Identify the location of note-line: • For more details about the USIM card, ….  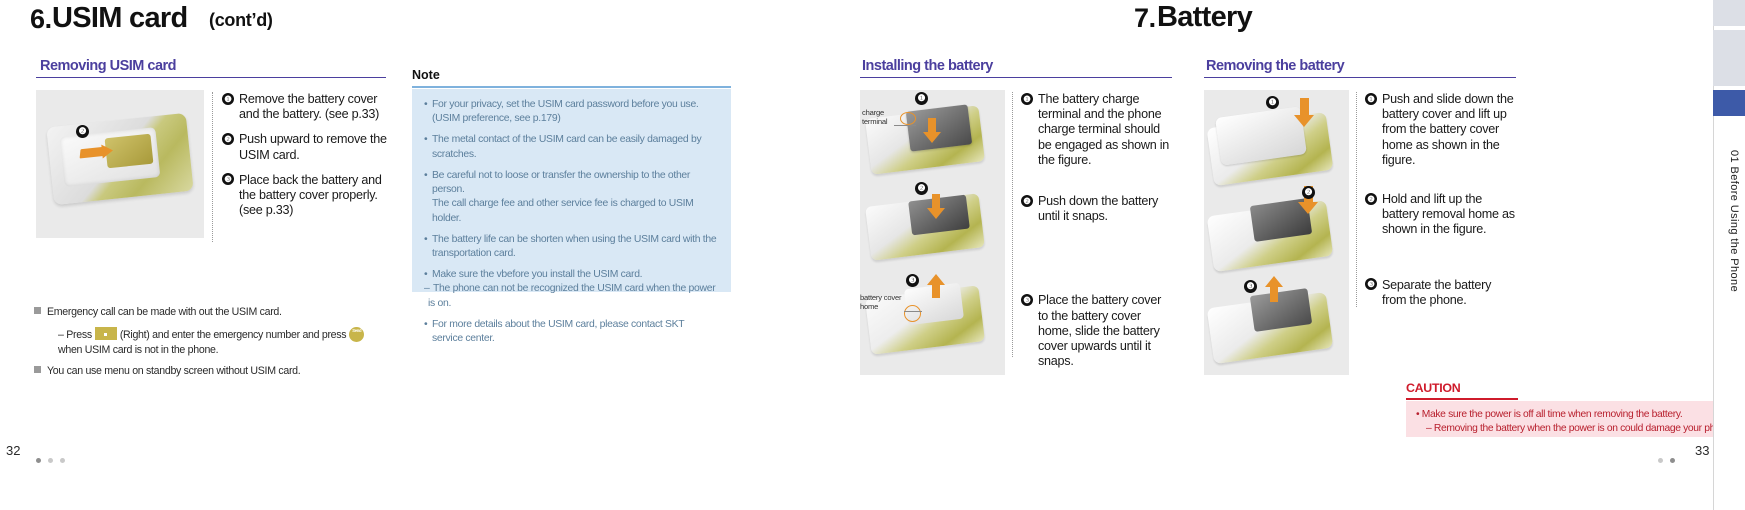
(570, 332).